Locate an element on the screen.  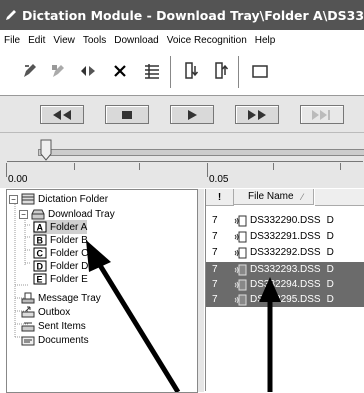
timeline-ruler is located at coordinates (185, 161).